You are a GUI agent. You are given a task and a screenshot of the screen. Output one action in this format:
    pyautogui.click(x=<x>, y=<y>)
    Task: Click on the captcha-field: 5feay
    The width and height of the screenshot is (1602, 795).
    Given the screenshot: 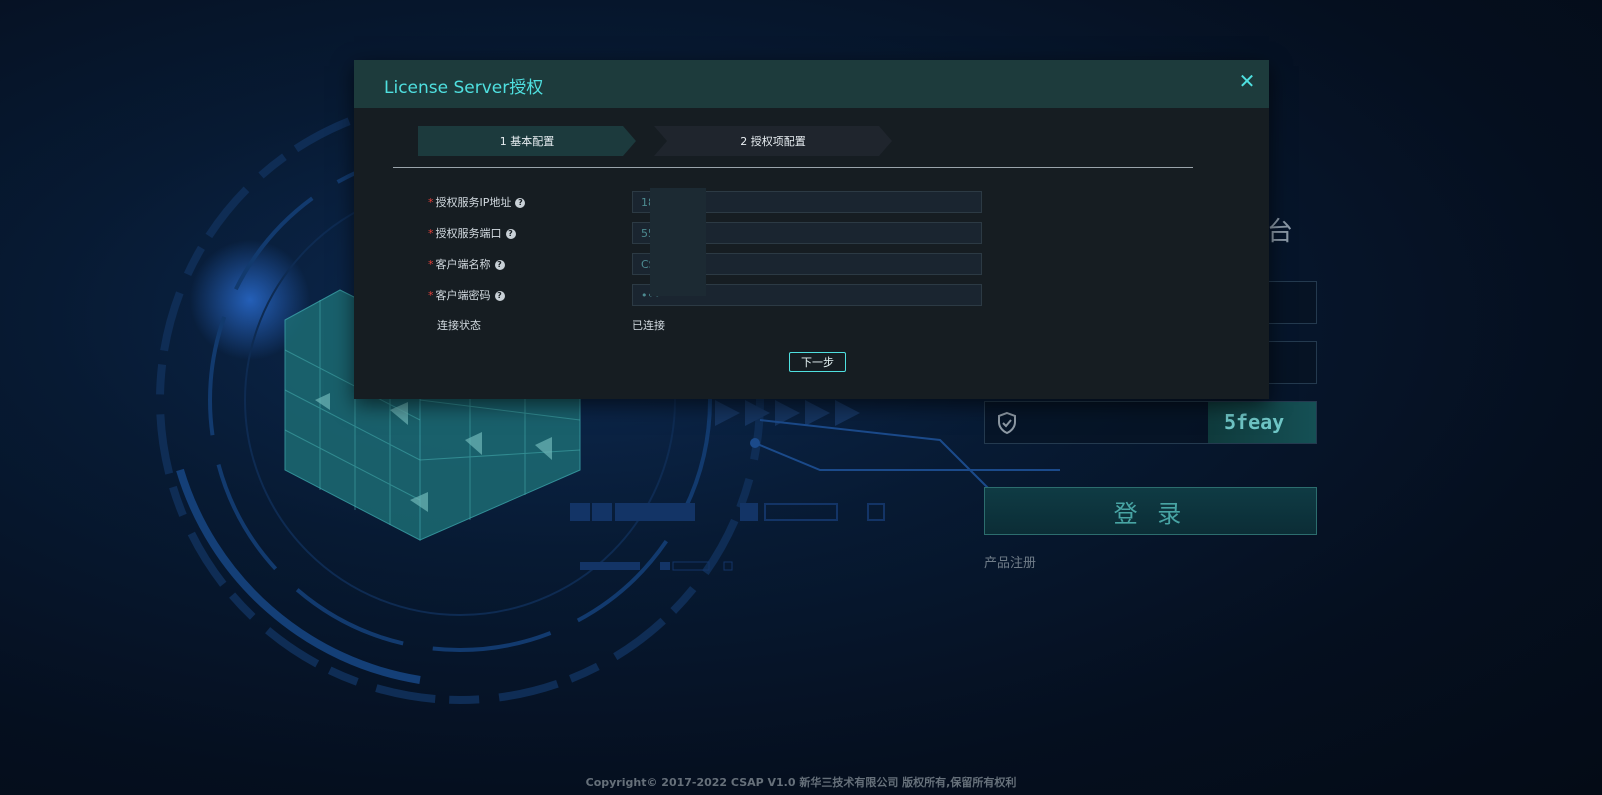 What is the action you would take?
    pyautogui.click(x=1150, y=422)
    